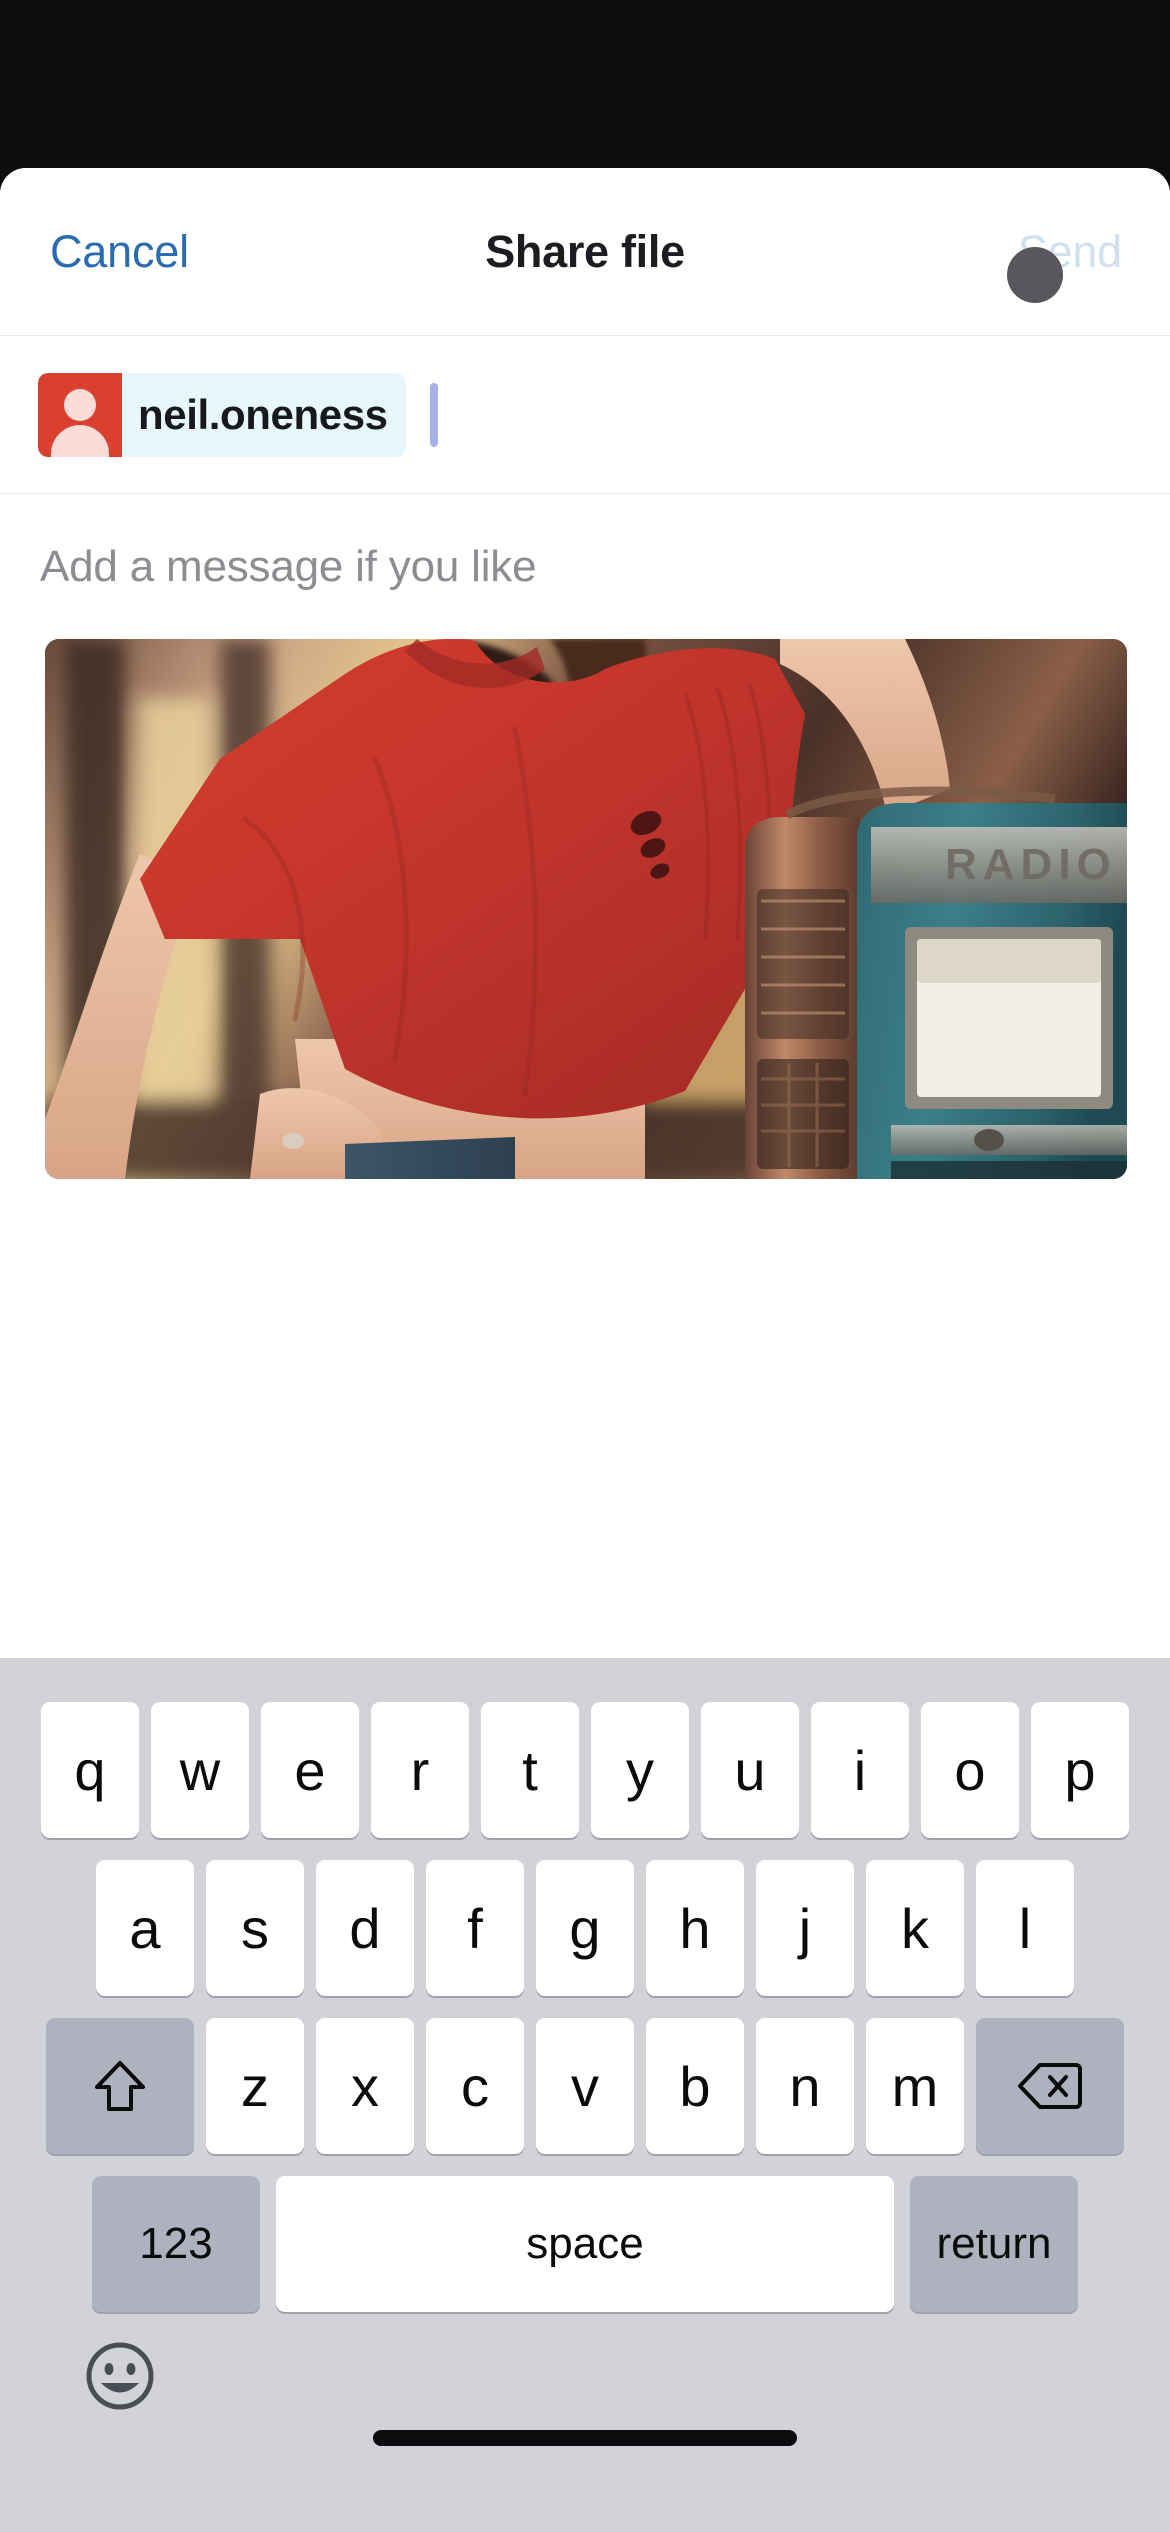  What do you see at coordinates (695, 2086) in the screenshot?
I see `key-b: b` at bounding box center [695, 2086].